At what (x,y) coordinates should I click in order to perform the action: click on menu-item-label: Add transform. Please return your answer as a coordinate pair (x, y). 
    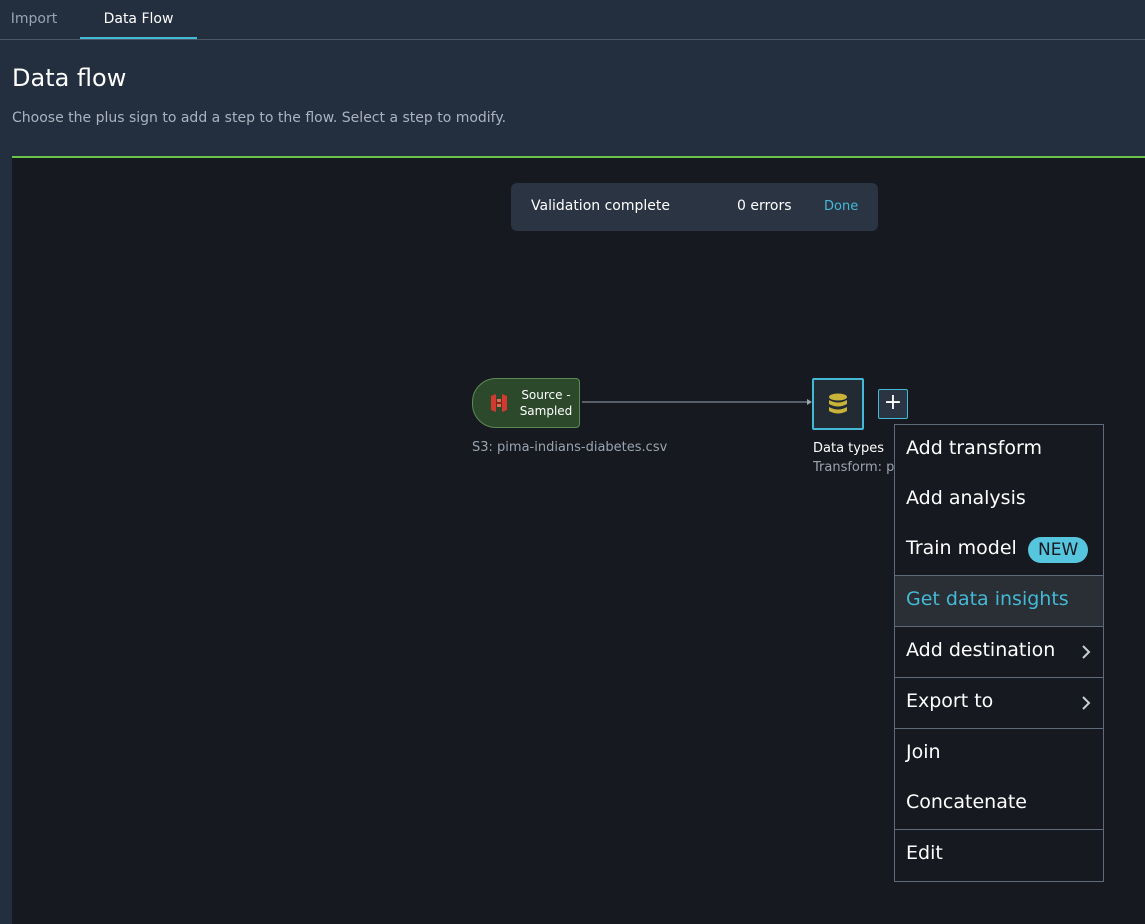
    Looking at the image, I should click on (974, 448).